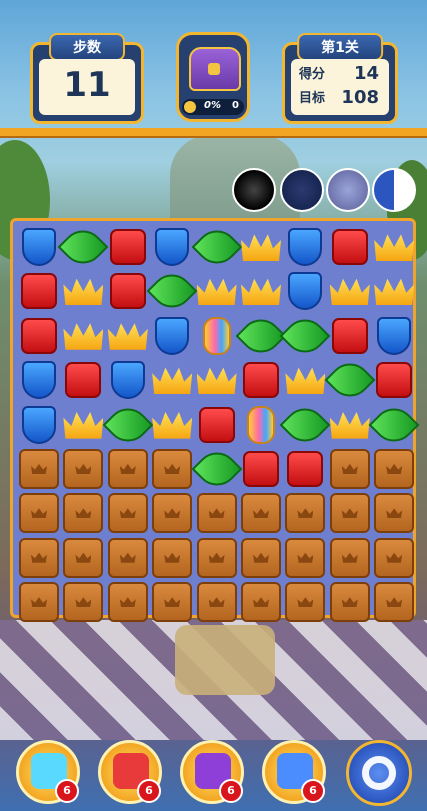 The height and width of the screenshot is (811, 427). What do you see at coordinates (87, 78) in the screenshot?
I see `moves-panel: 步数 11` at bounding box center [87, 78].